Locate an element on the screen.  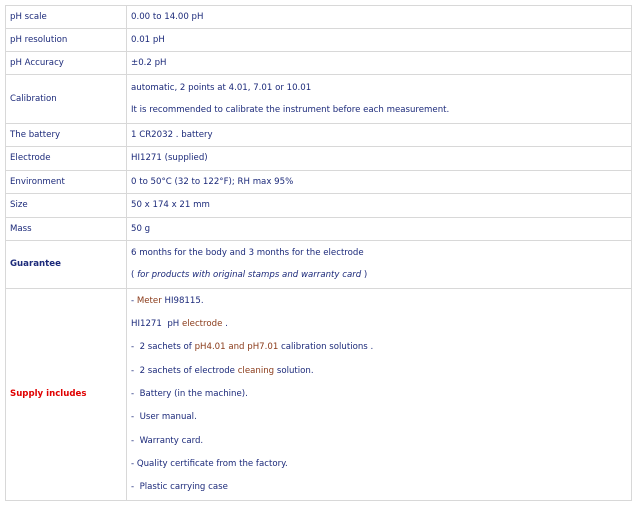
row-value: 50 g is located at coordinates (379, 229).